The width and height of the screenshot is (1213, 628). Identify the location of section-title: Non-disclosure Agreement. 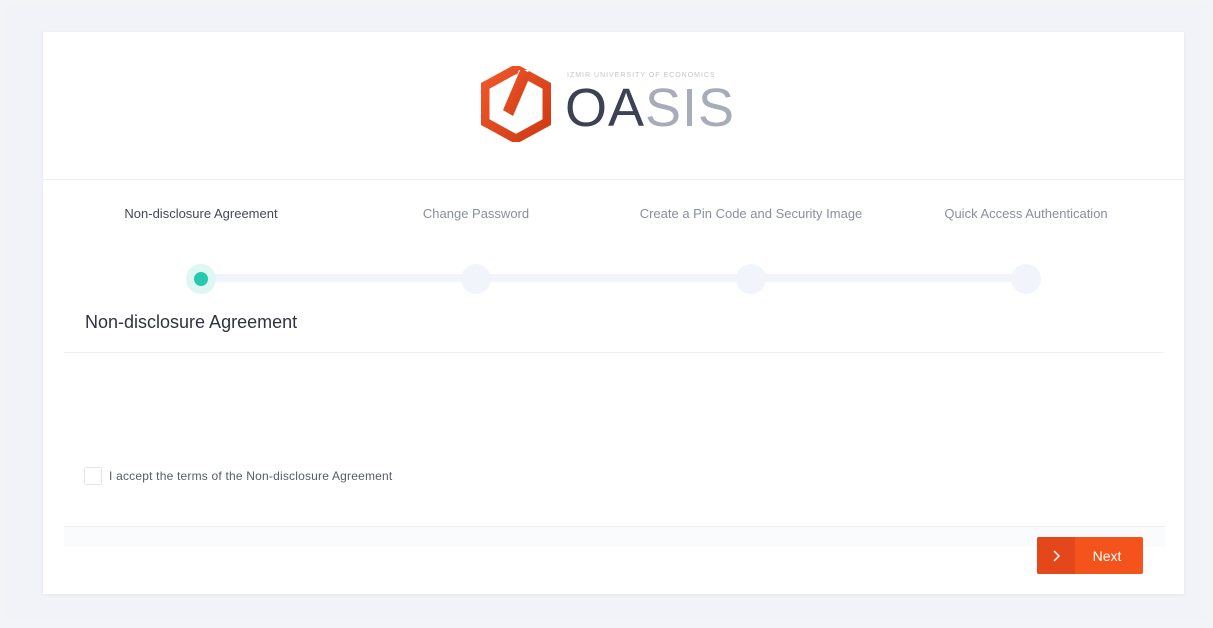
(191, 322).